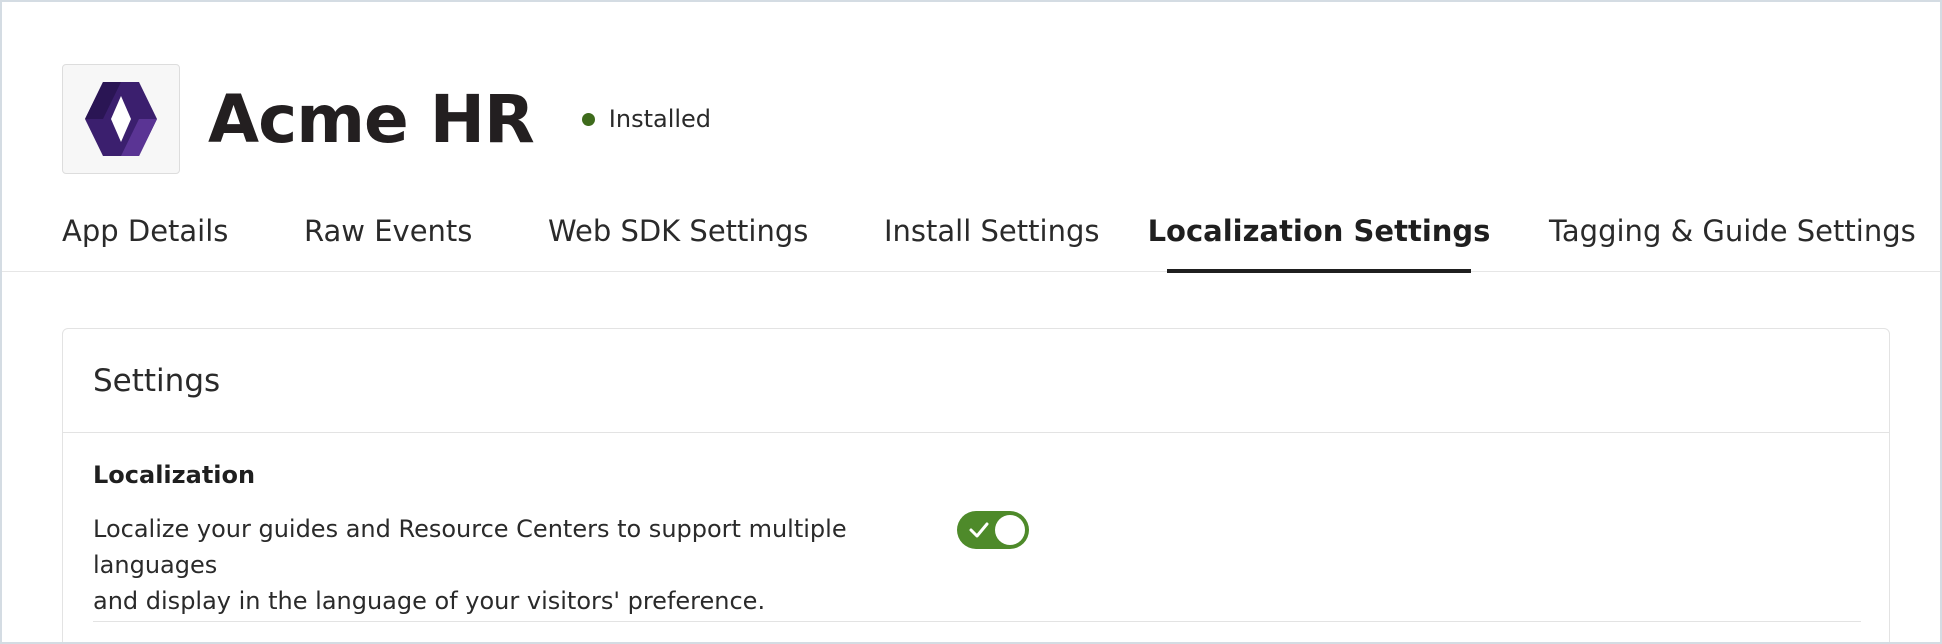 The image size is (1942, 644). What do you see at coordinates (660, 119) in the screenshot?
I see `status-label: Installed` at bounding box center [660, 119].